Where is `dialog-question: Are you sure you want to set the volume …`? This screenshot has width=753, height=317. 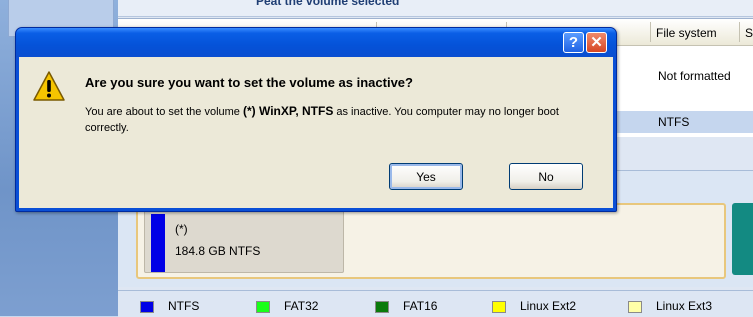
dialog-question: Are you sure you want to set the volume … is located at coordinates (249, 82).